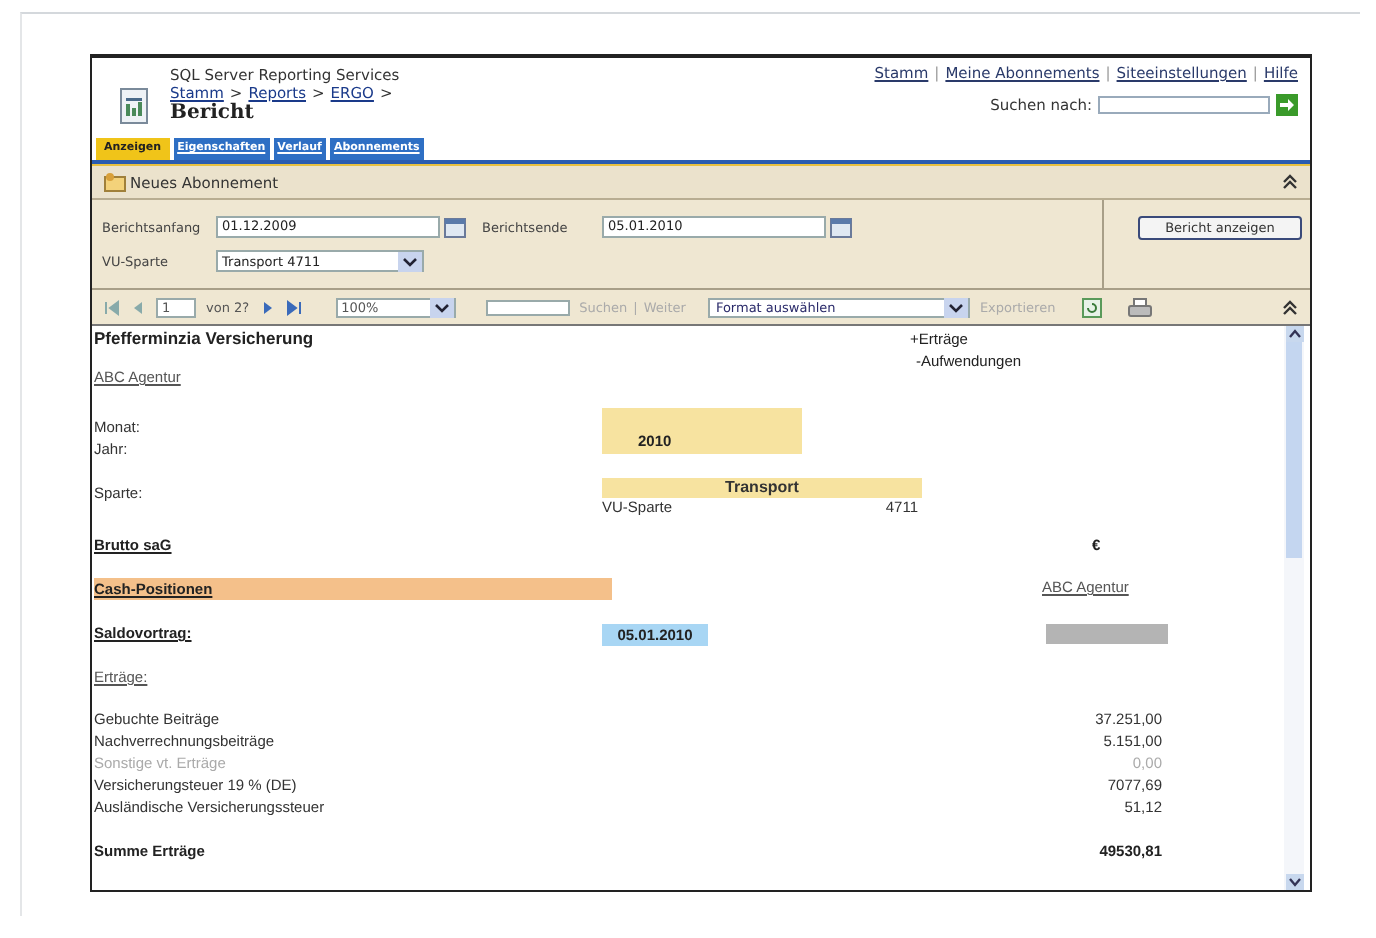 The width and height of the screenshot is (1376, 938). What do you see at coordinates (1294, 882) in the screenshot?
I see `scroll-down-icon` at bounding box center [1294, 882].